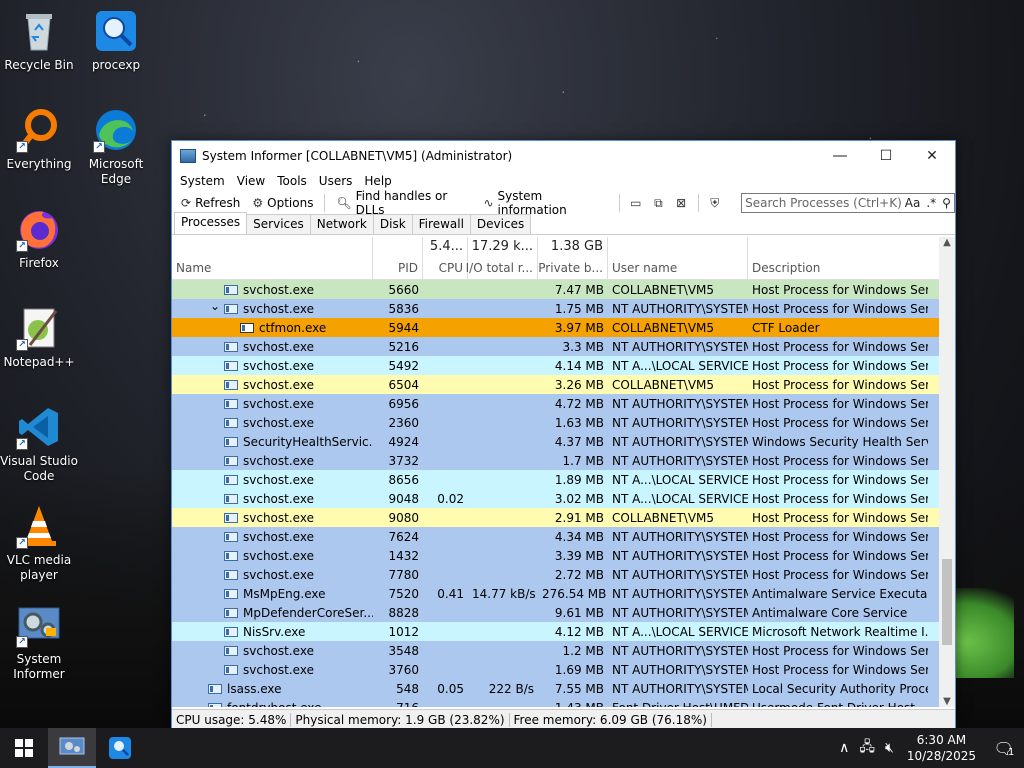 The image size is (1024, 768). Describe the element at coordinates (39, 337) in the screenshot. I see `desktop-icon-notepadpp: ↗ Notepad++` at that location.